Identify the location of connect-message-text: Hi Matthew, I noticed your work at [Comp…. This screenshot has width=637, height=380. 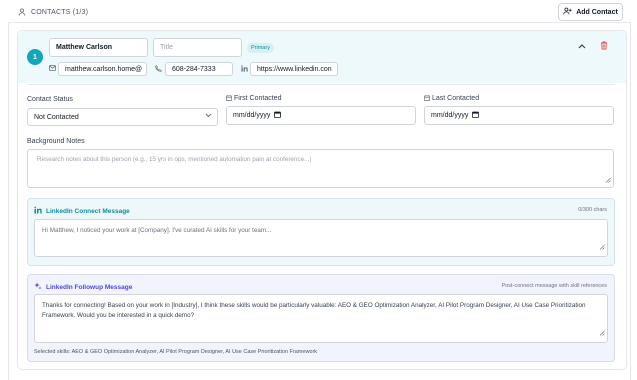
(157, 230).